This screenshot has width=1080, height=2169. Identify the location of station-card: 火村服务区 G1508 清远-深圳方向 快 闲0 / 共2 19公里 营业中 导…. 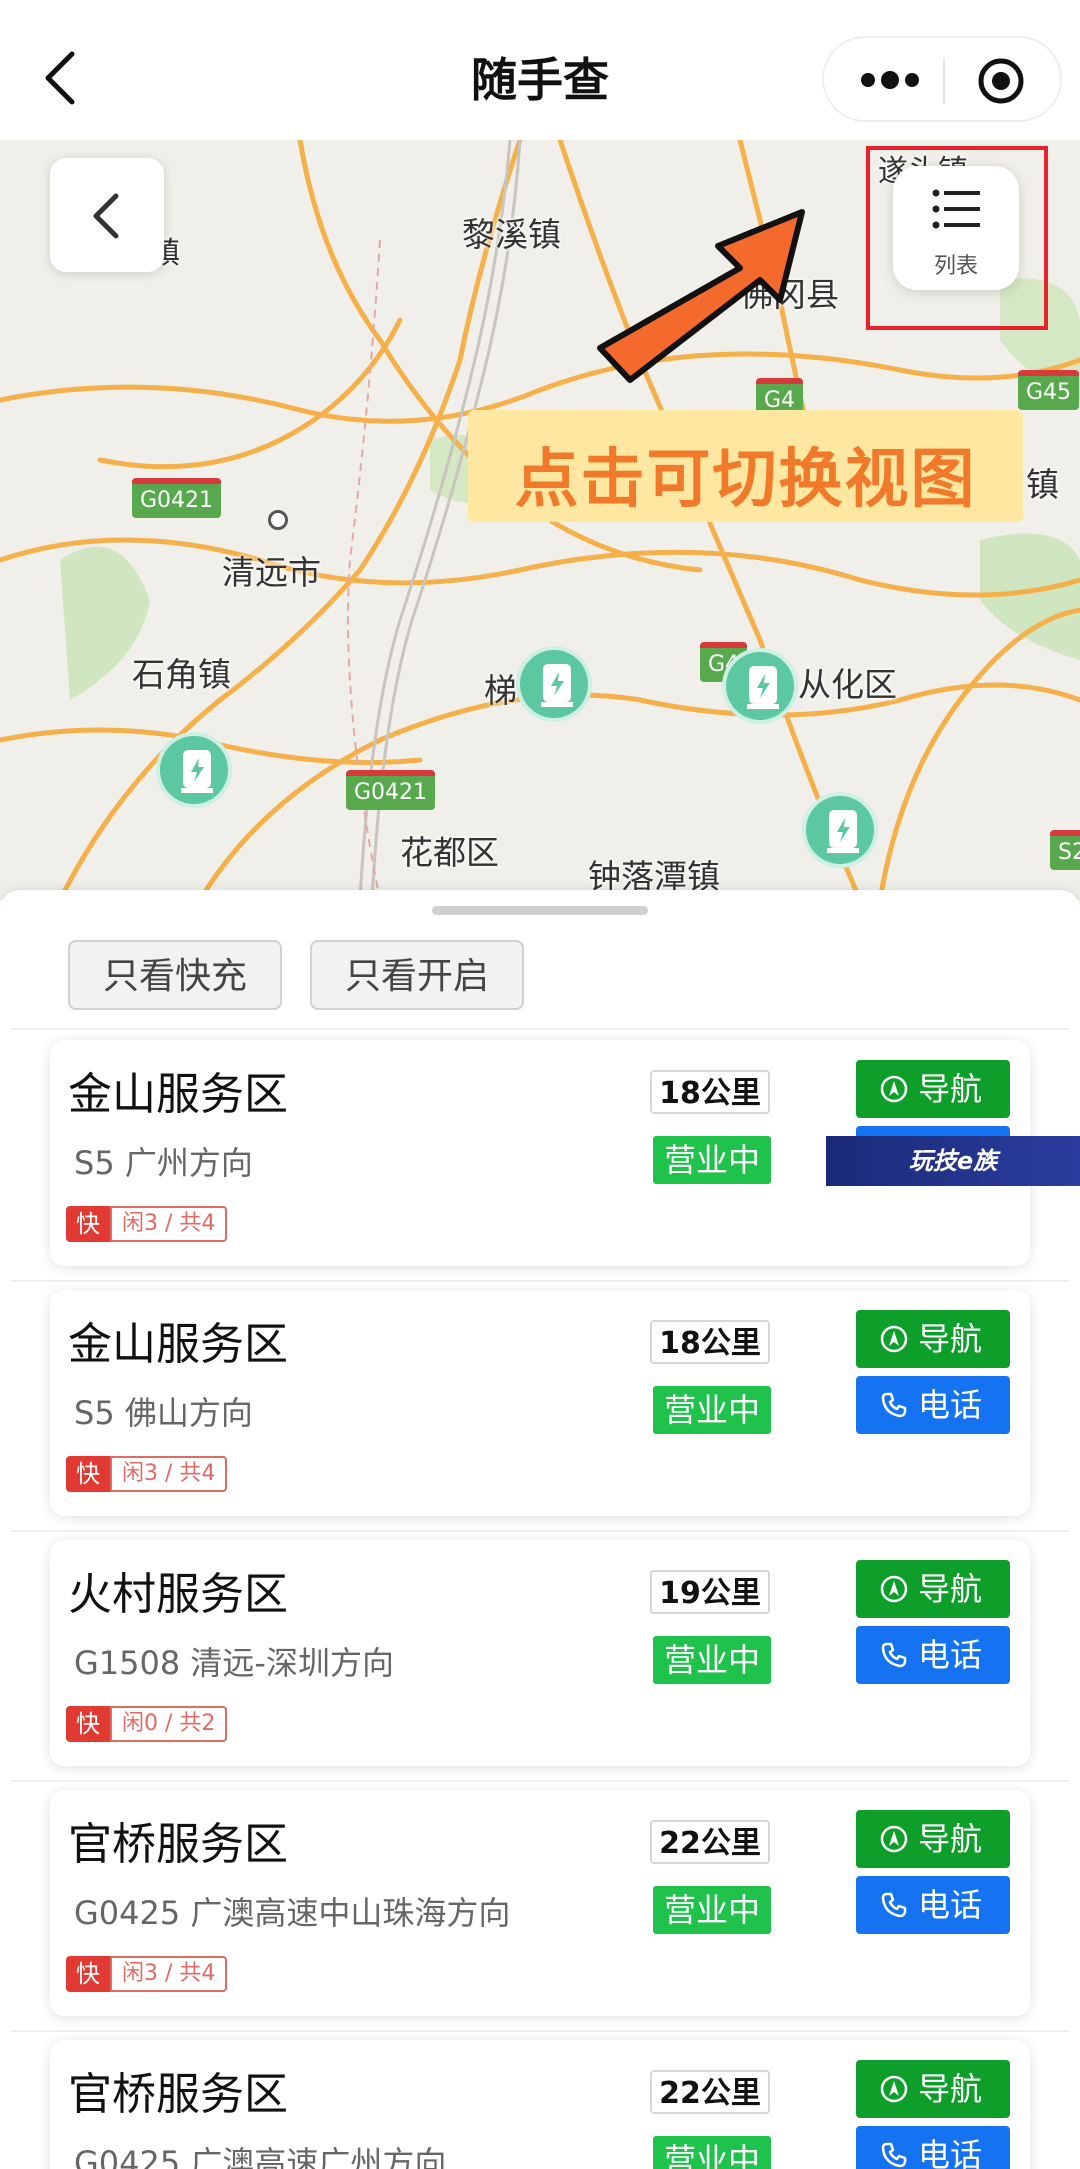
(540, 1653).